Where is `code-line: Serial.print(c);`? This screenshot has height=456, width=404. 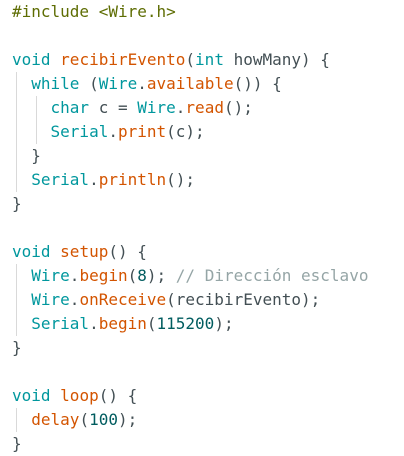
code-line: Serial.print(c); is located at coordinates (108, 132).